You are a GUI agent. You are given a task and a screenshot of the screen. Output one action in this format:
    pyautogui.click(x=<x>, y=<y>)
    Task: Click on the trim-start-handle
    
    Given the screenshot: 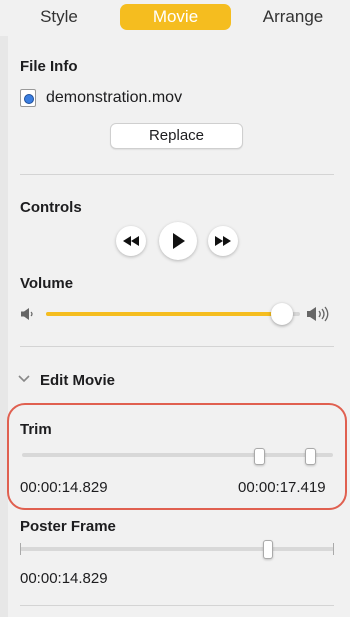 What is the action you would take?
    pyautogui.click(x=259, y=456)
    